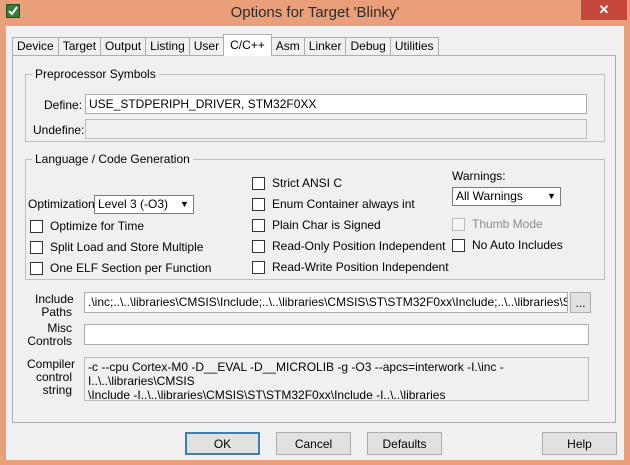 The image size is (630, 465). I want to click on window-title: Options for Target 'Blinky', so click(315, 12).